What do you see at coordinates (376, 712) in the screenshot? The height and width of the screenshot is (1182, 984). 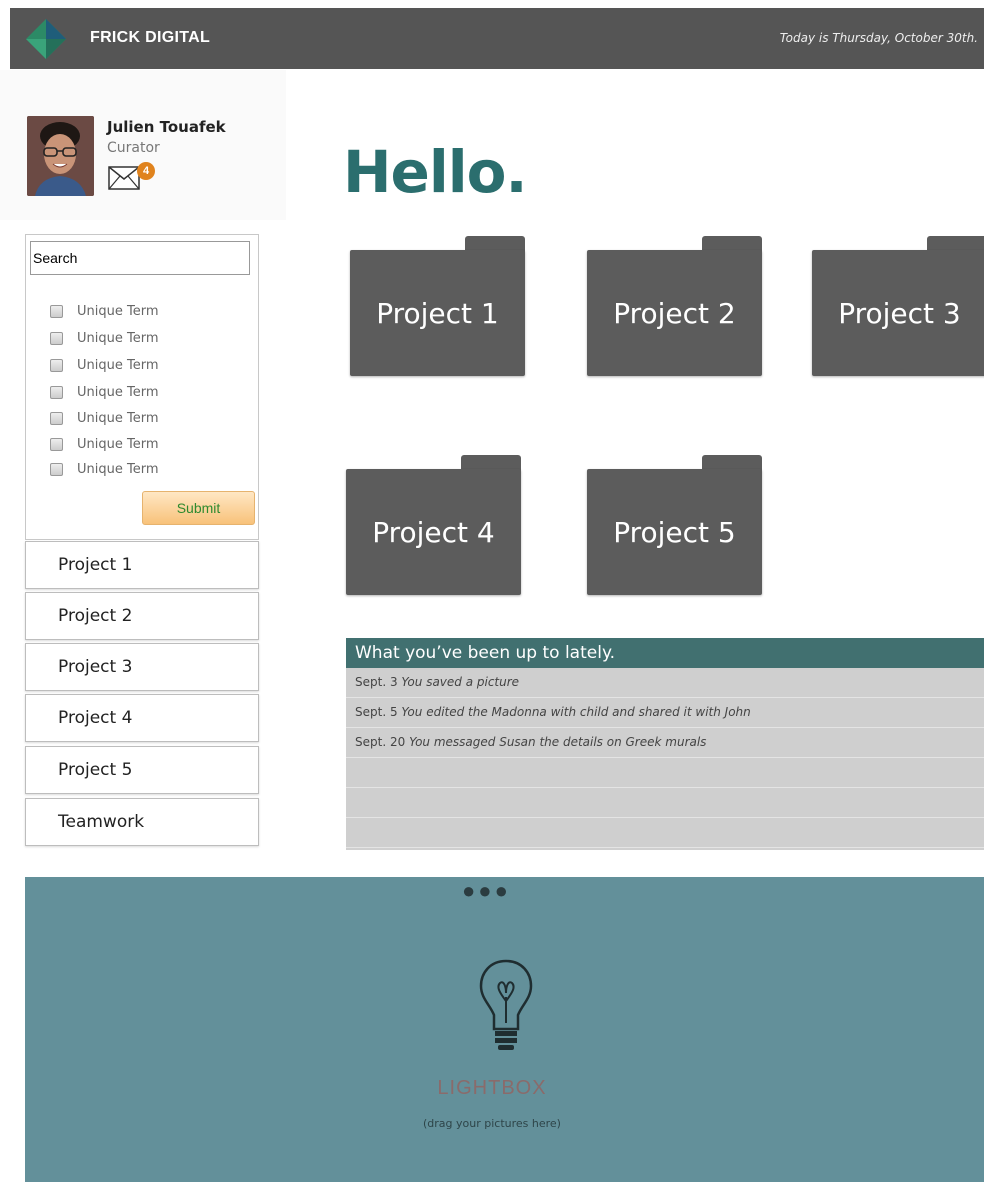 I see `activity-date: Sept. 5` at bounding box center [376, 712].